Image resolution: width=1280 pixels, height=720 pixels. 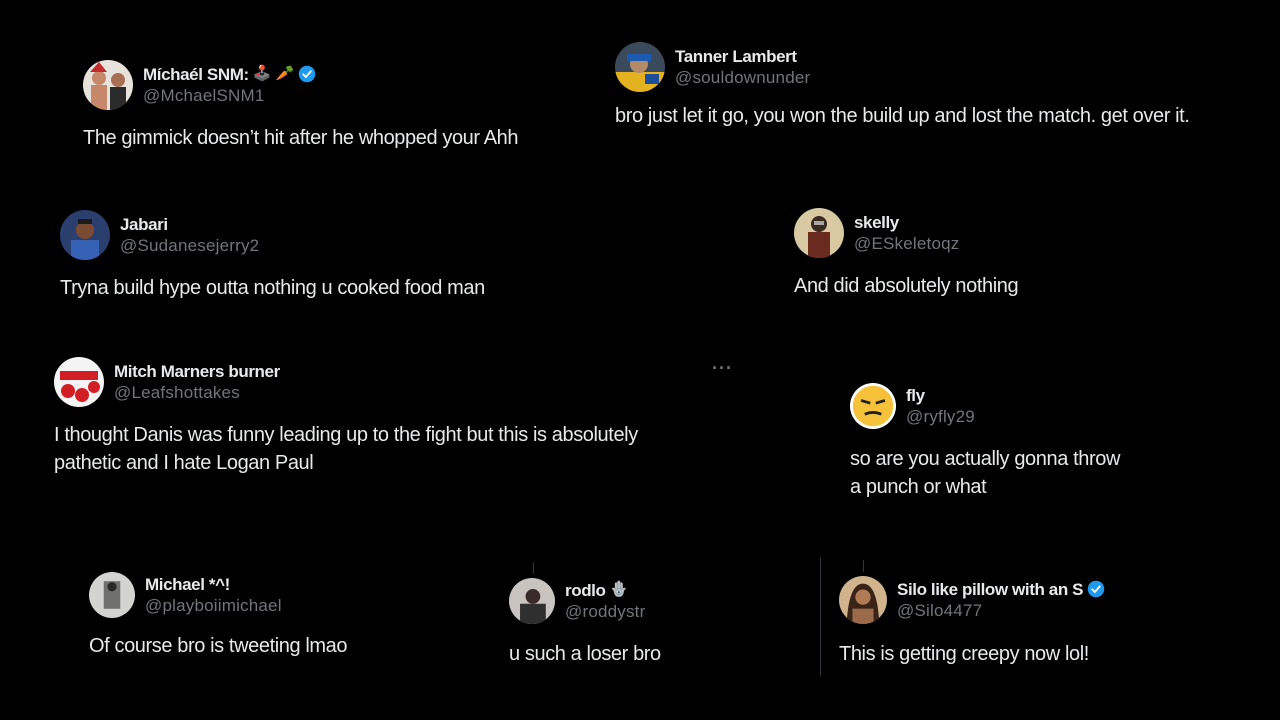 What do you see at coordinates (940, 395) in the screenshot?
I see `display-name: fly` at bounding box center [940, 395].